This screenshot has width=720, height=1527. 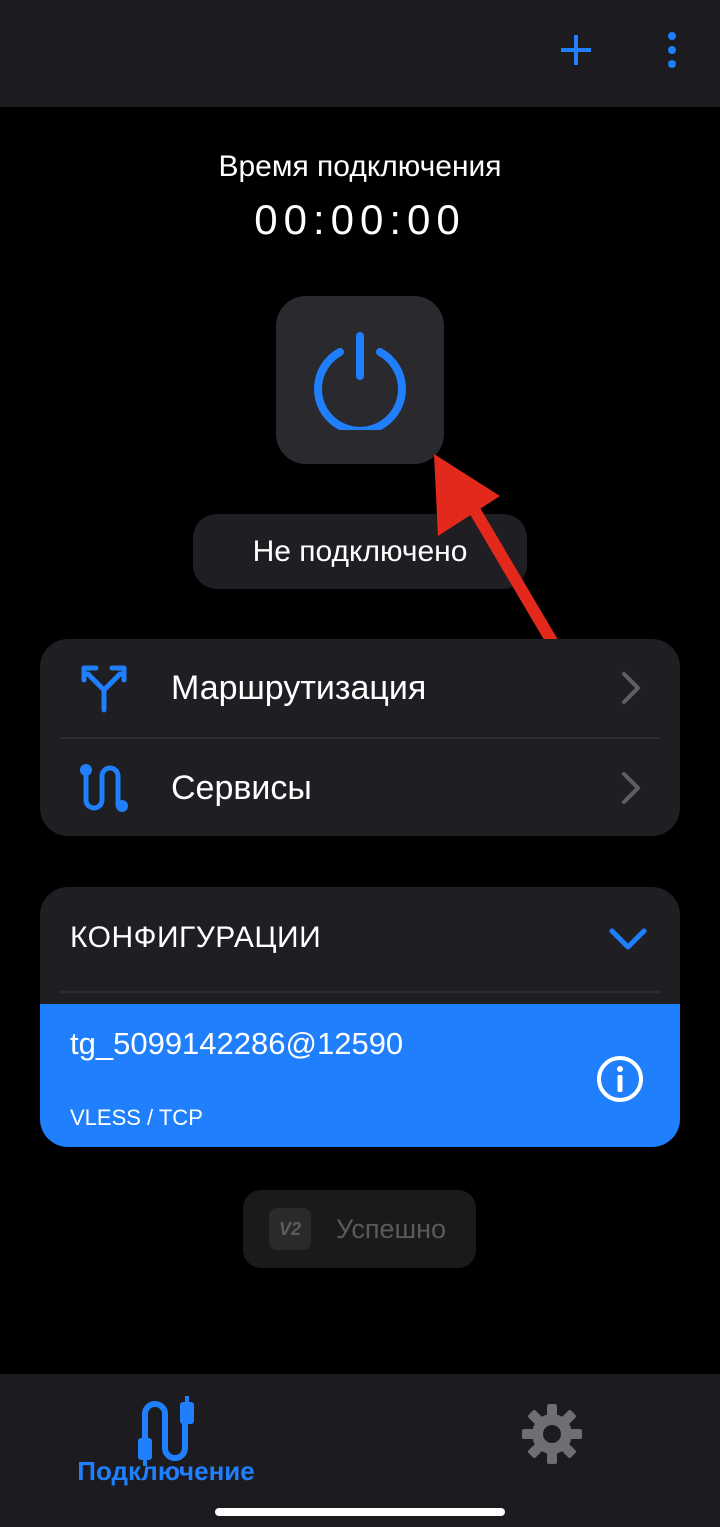 I want to click on toast-message: V2 Успешно, so click(x=359, y=1229).